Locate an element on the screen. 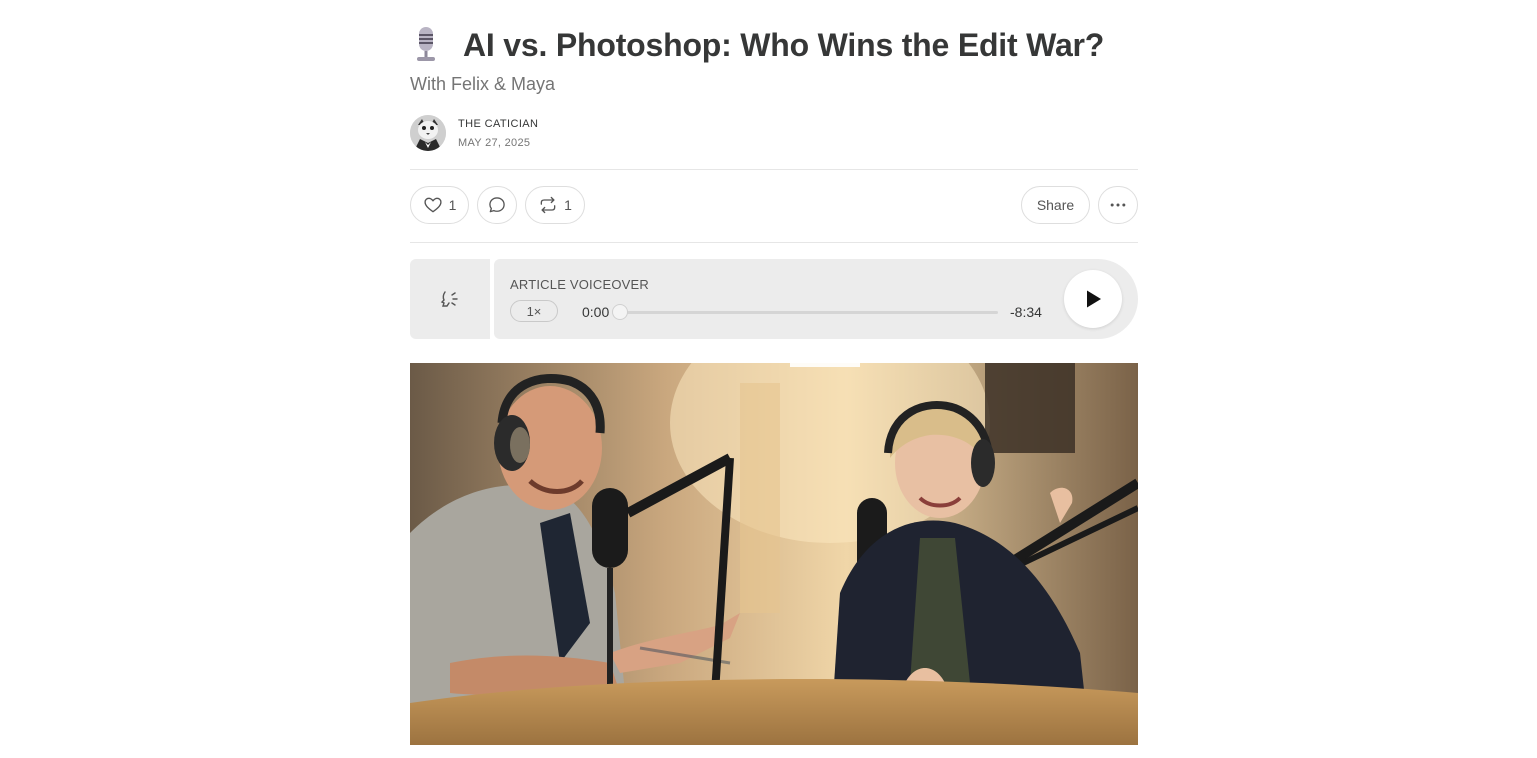 This screenshot has height=758, width=1537. play-button is located at coordinates (1093, 299).